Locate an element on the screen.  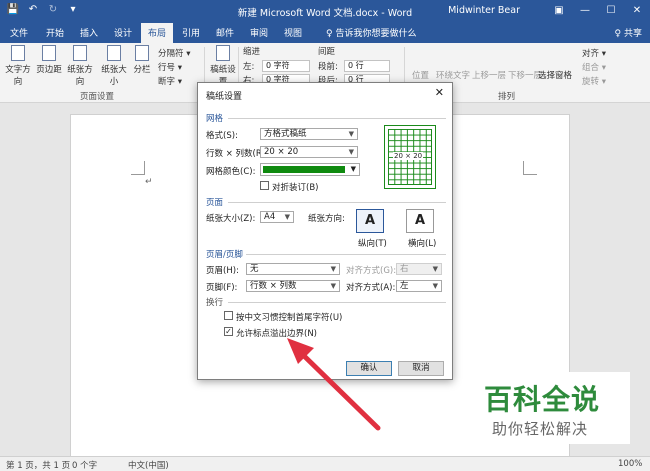
paper-orientation-label: 纸张方向: is located at coordinates (326, 219).